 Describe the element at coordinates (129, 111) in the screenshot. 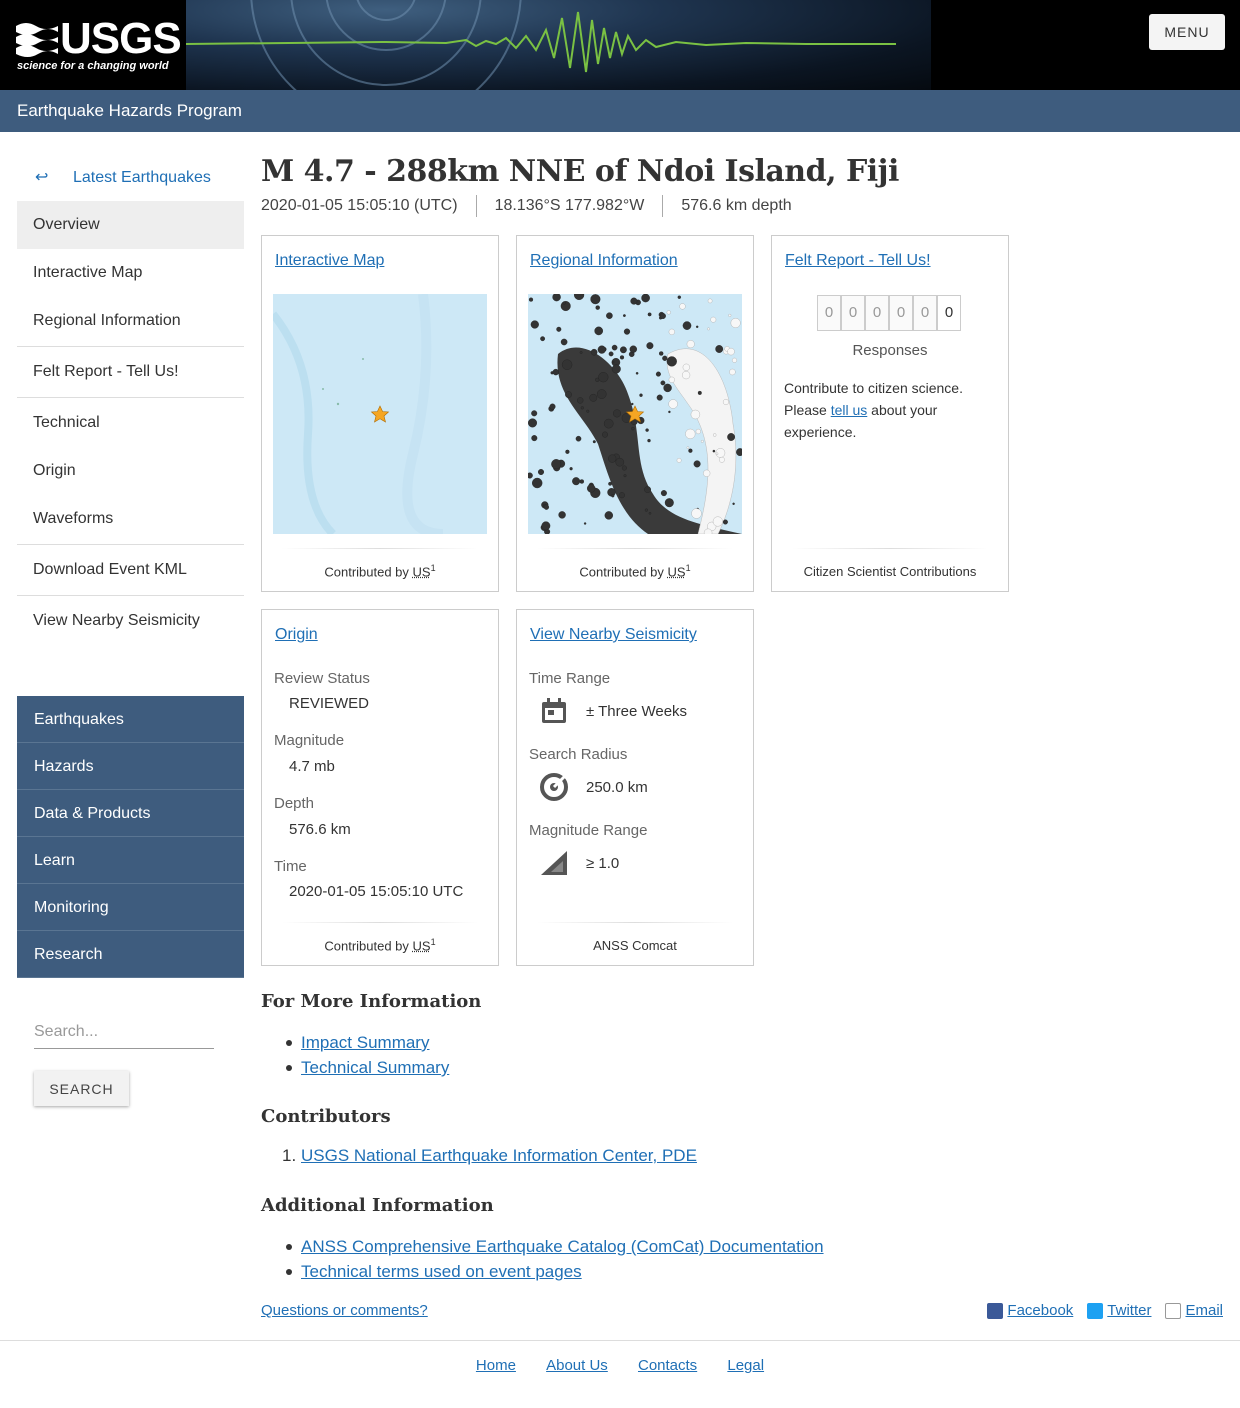

I see `program-title: Earthquake Hazards Program` at that location.